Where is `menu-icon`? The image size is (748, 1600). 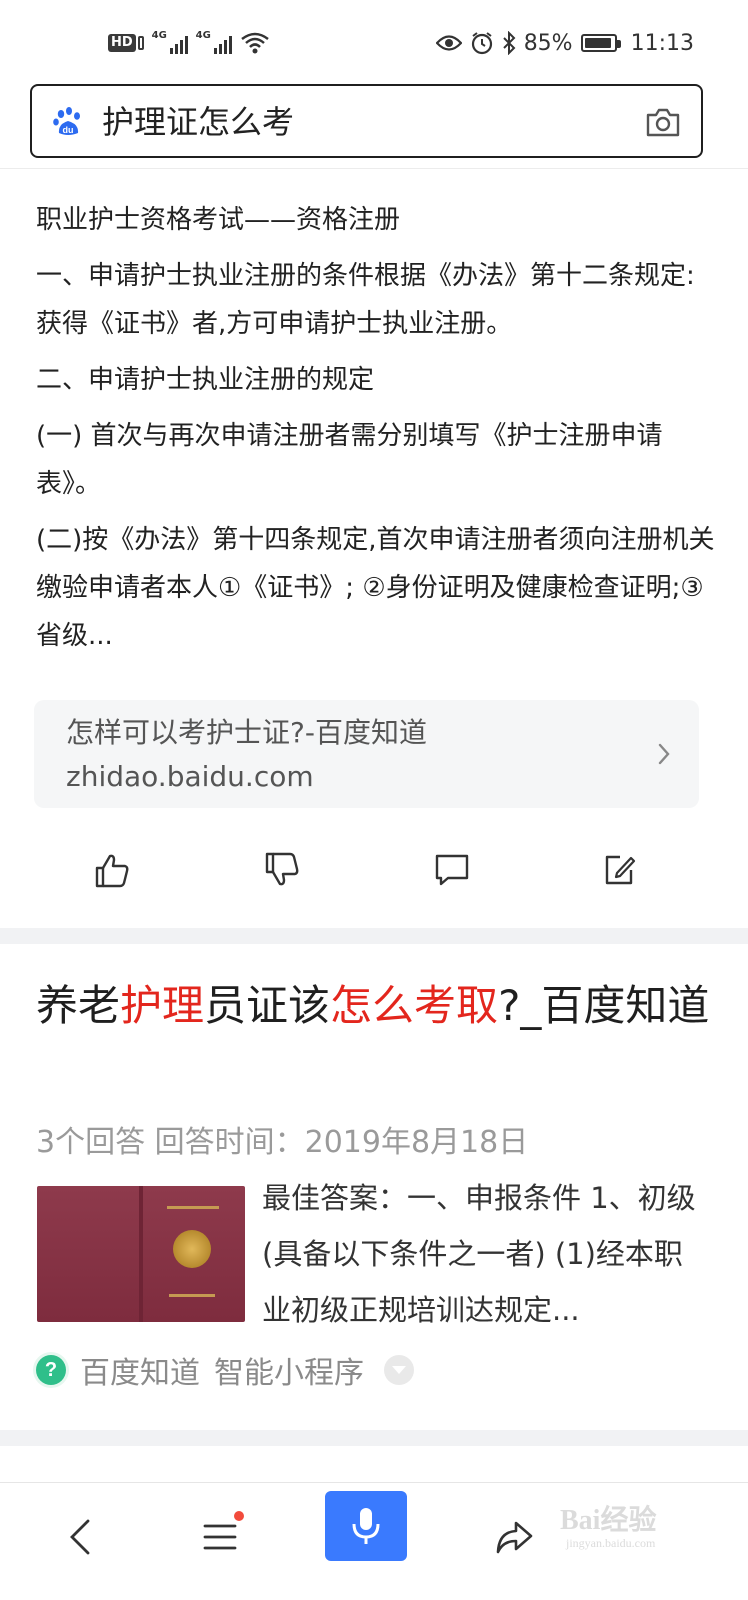 menu-icon is located at coordinates (220, 1537).